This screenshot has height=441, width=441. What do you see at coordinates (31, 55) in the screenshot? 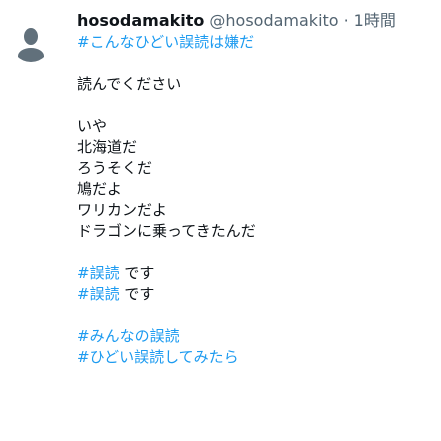
I see `avatar-shoulders-icon` at bounding box center [31, 55].